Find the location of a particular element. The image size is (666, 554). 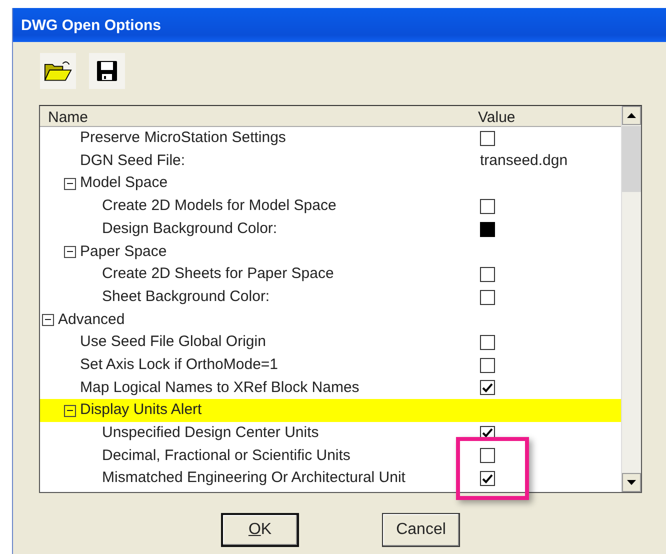

color-swatch is located at coordinates (487, 229).